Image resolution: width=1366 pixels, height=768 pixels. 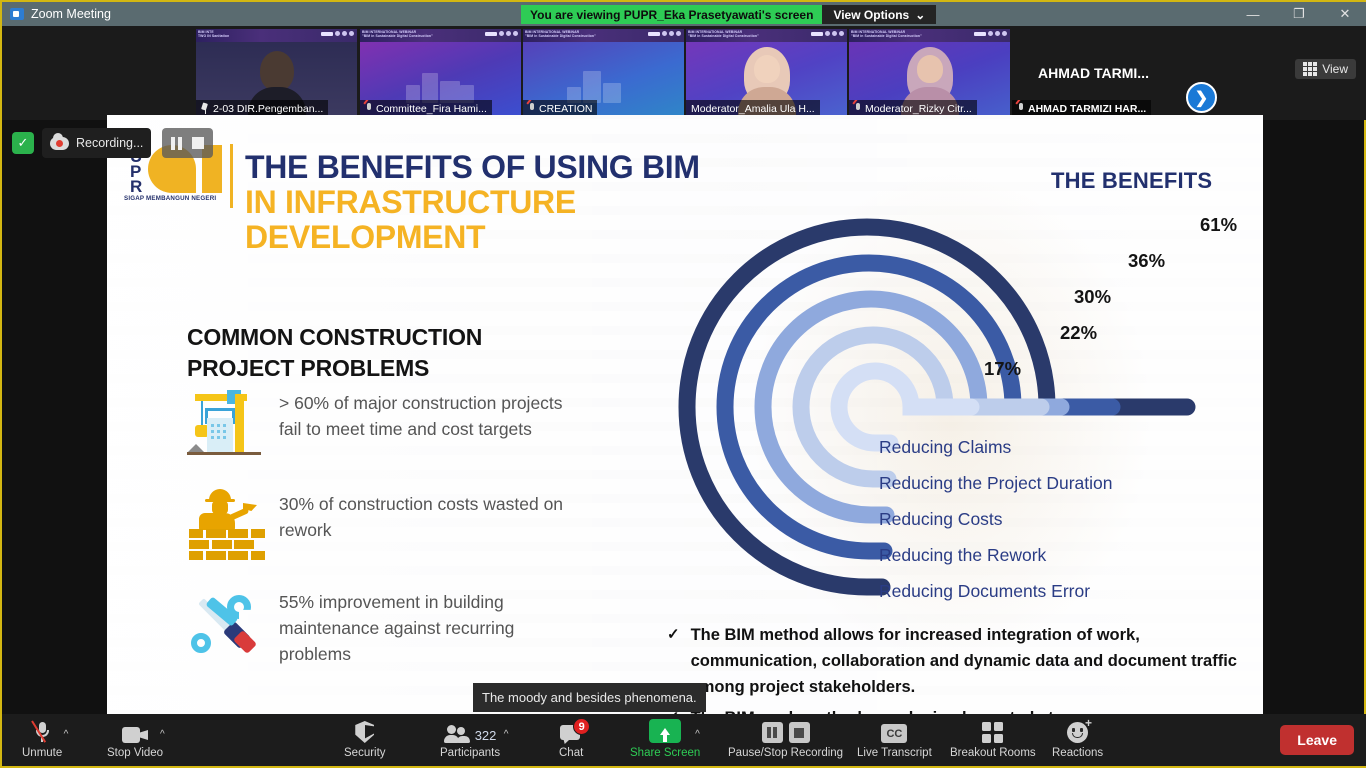 What do you see at coordinates (365, 753) in the screenshot?
I see `toolbar-label-security: Security` at bounding box center [365, 753].